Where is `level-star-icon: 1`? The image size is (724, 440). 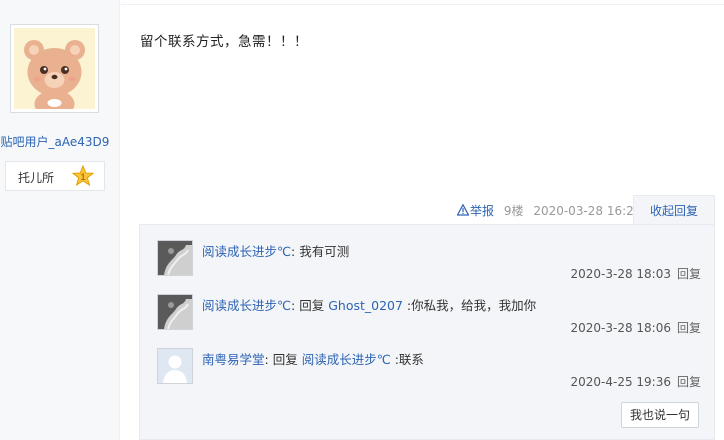
level-star-icon: 1 is located at coordinates (83, 175).